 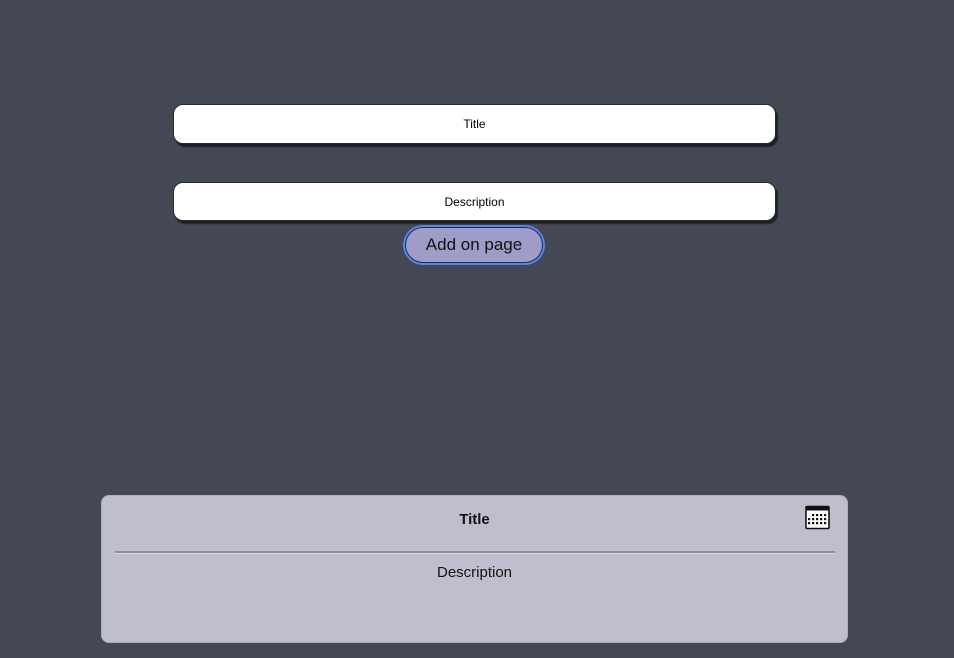 I want to click on card-divider, so click(x=475, y=552).